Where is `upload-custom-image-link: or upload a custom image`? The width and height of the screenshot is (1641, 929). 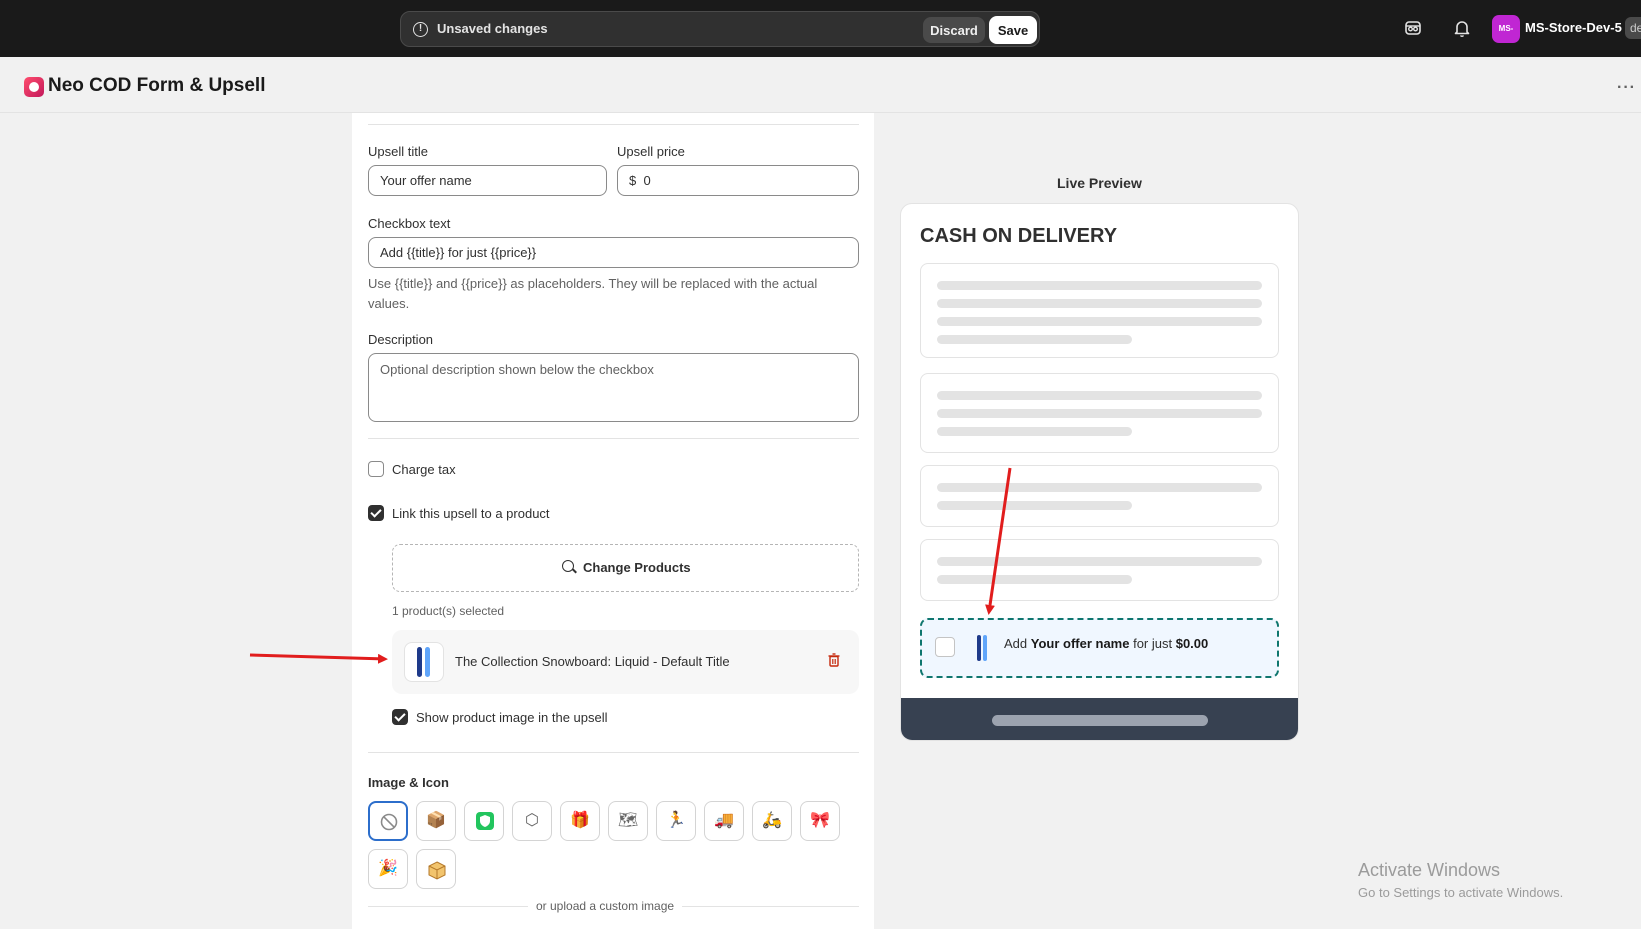
upload-custom-image-link: or upload a custom image is located at coordinates (605, 906).